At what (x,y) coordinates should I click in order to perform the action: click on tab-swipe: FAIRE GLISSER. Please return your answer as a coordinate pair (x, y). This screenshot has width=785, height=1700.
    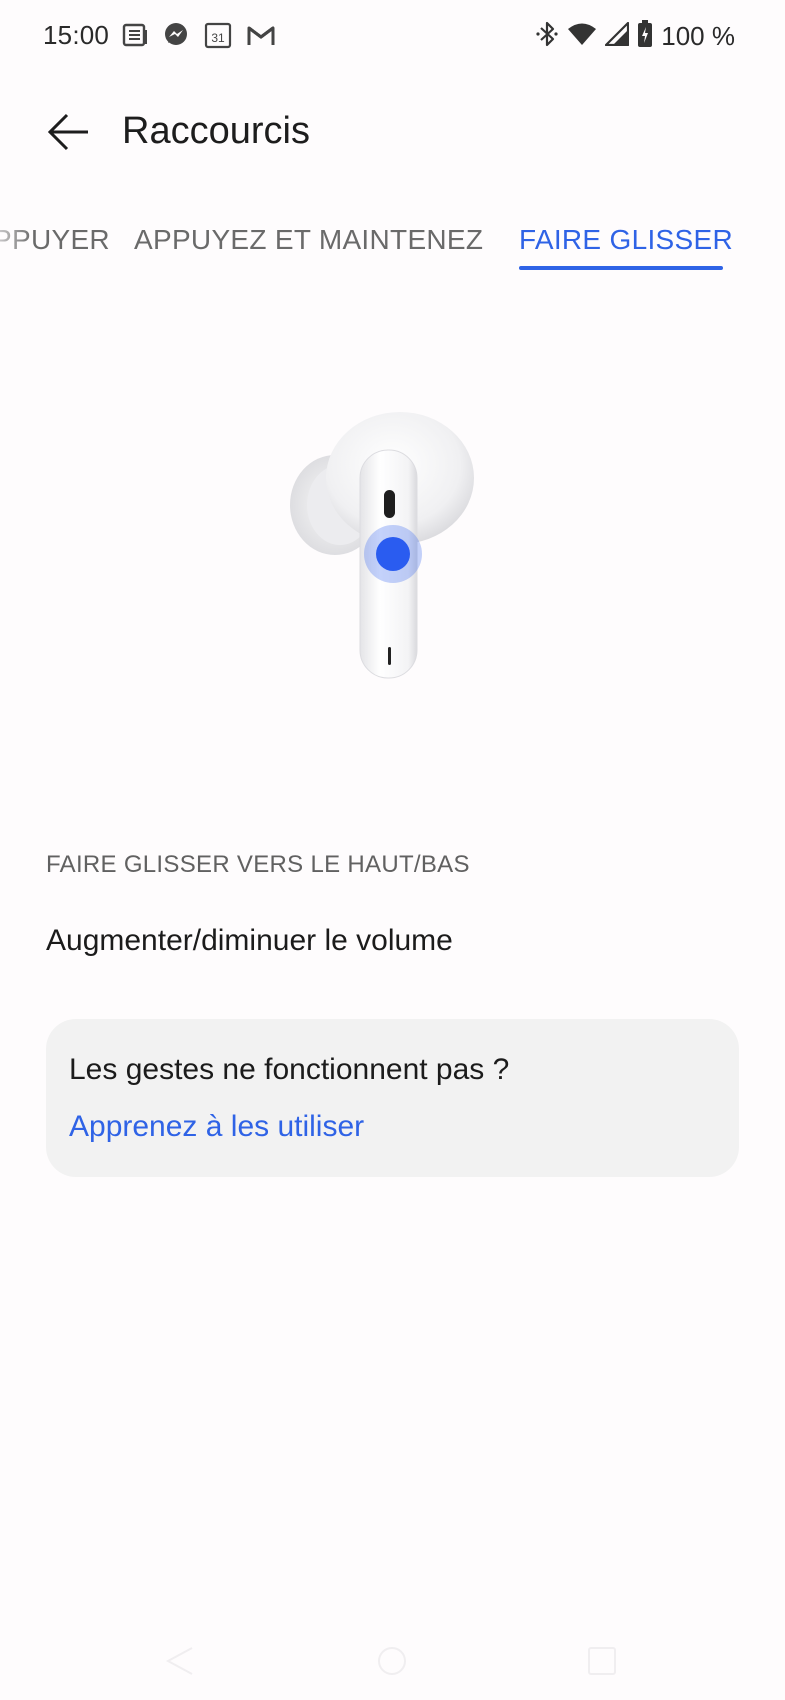
    Looking at the image, I should click on (626, 240).